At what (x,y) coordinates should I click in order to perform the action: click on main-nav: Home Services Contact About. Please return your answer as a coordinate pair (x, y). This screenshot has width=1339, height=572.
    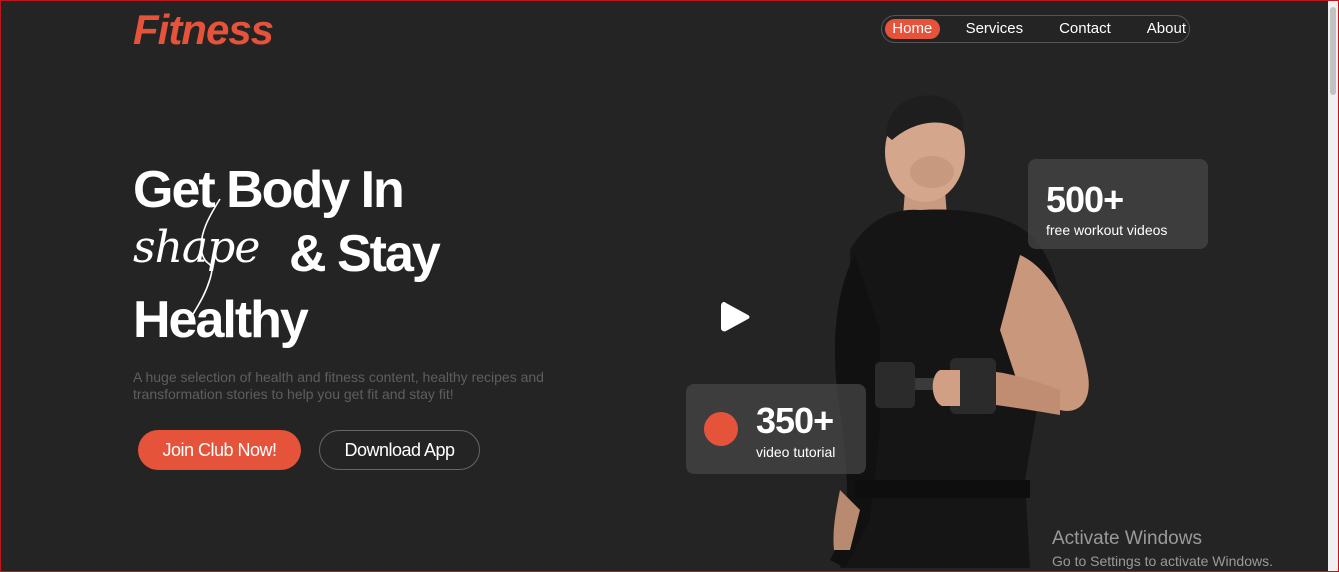
    Looking at the image, I should click on (1035, 29).